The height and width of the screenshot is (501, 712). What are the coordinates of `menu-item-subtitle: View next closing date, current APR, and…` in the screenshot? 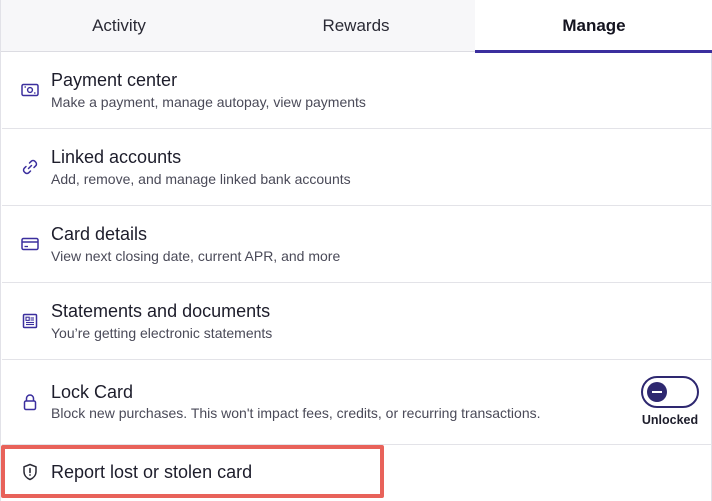 It's located at (196, 256).